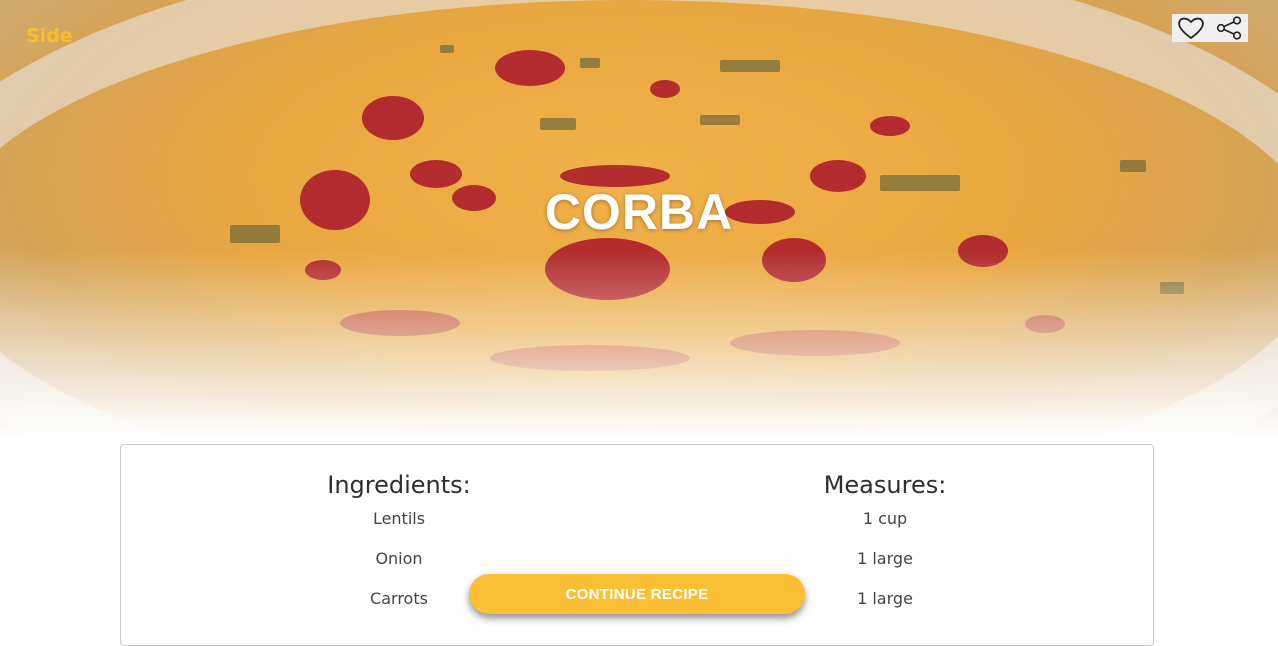 The image size is (1278, 646). I want to click on measures-heading: Measures:, so click(885, 485).